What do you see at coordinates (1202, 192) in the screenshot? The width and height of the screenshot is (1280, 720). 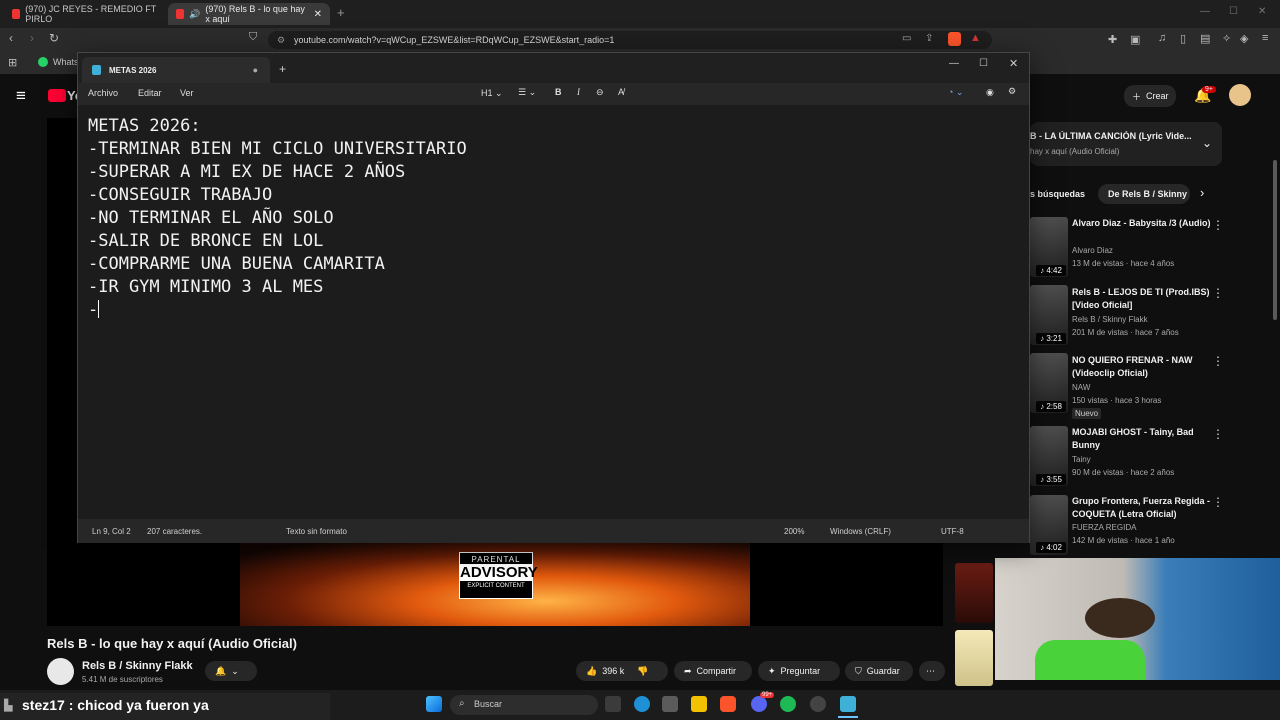 I see `chevron-right-icon: ›` at bounding box center [1202, 192].